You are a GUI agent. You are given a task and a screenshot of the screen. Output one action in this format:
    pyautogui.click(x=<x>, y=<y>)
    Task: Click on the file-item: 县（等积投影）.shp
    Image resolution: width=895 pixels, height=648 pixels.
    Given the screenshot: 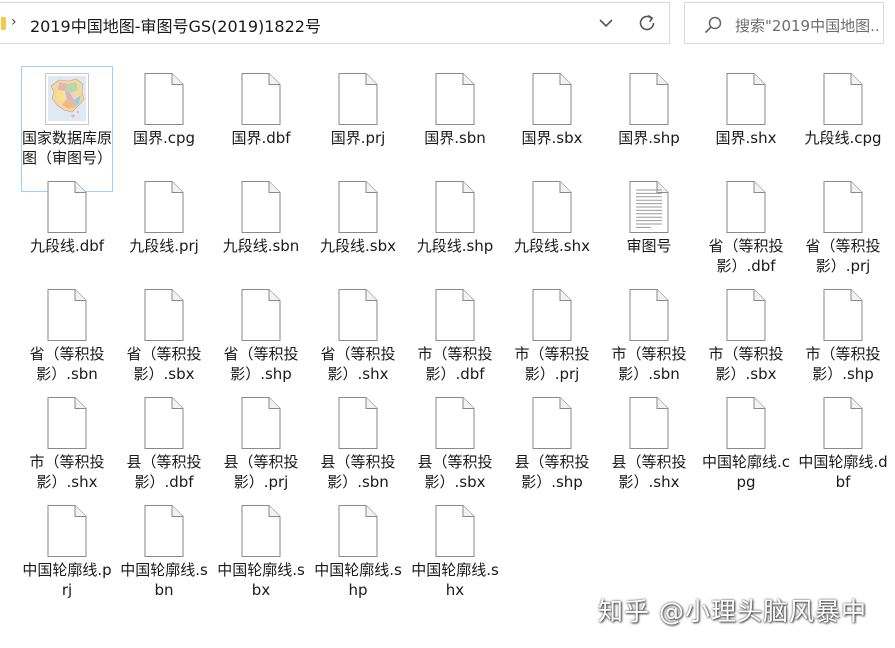 What is the action you would take?
    pyautogui.click(x=552, y=442)
    